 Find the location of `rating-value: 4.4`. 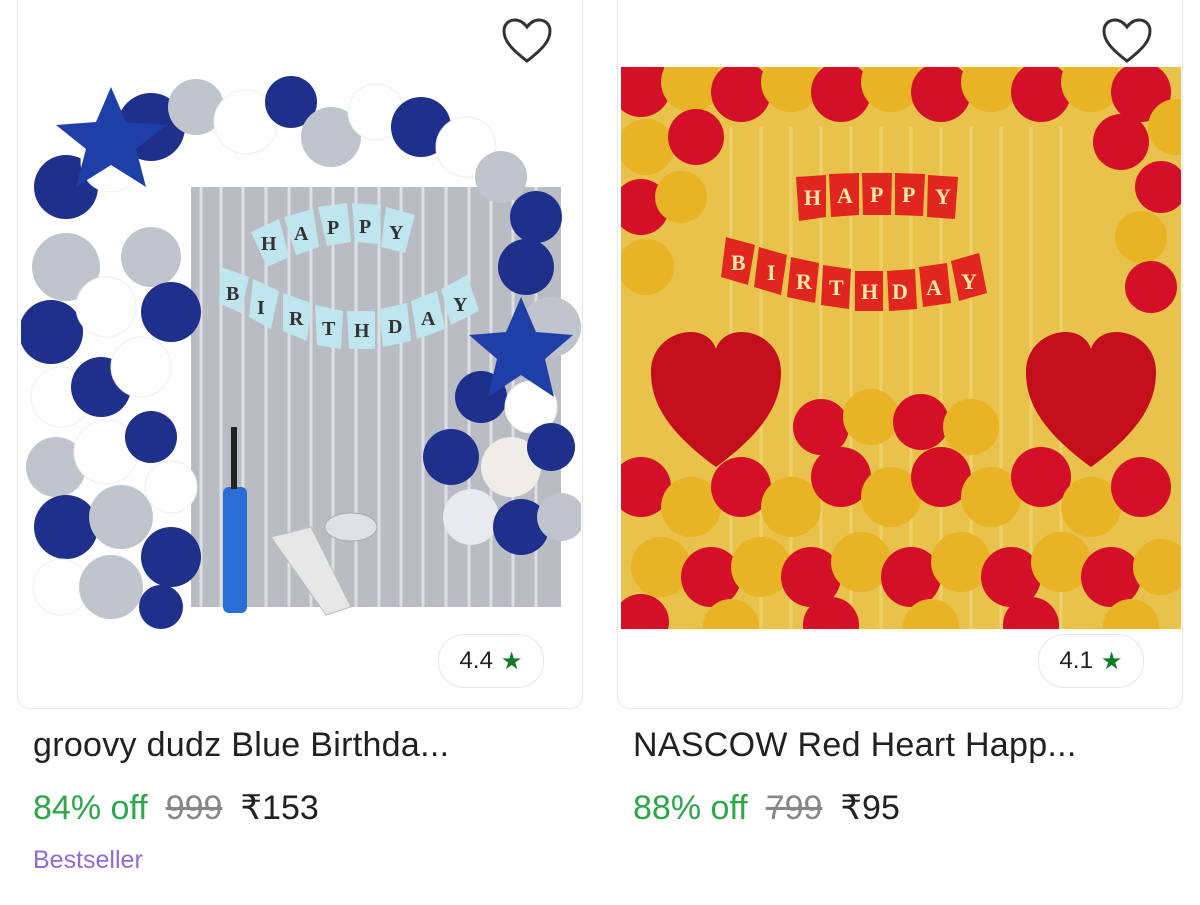

rating-value: 4.4 is located at coordinates (476, 660).